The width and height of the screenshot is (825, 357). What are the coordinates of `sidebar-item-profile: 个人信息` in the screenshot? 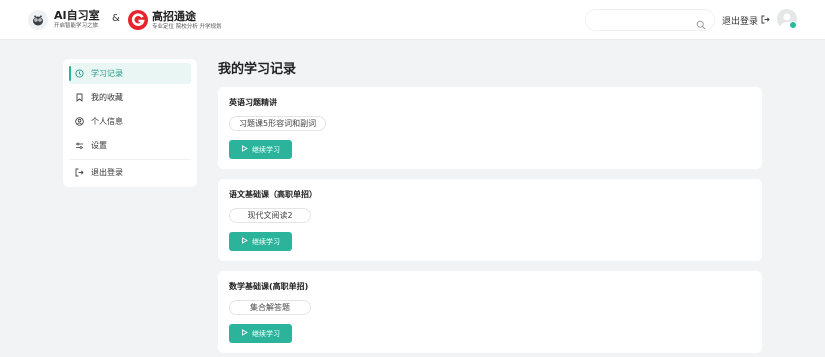 It's located at (130, 121).